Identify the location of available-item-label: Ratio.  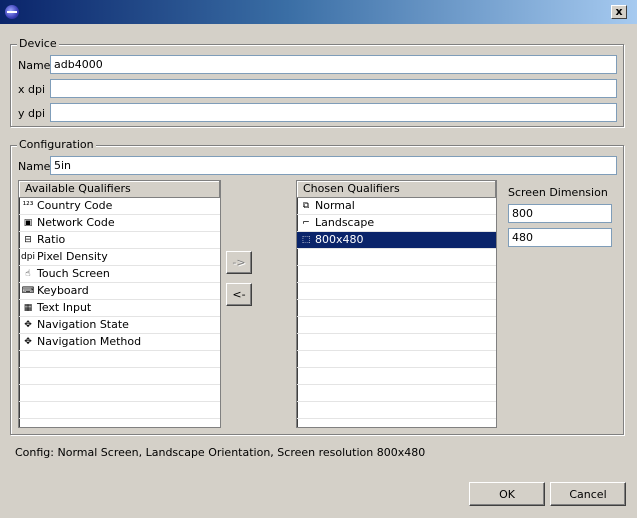
(51, 239).